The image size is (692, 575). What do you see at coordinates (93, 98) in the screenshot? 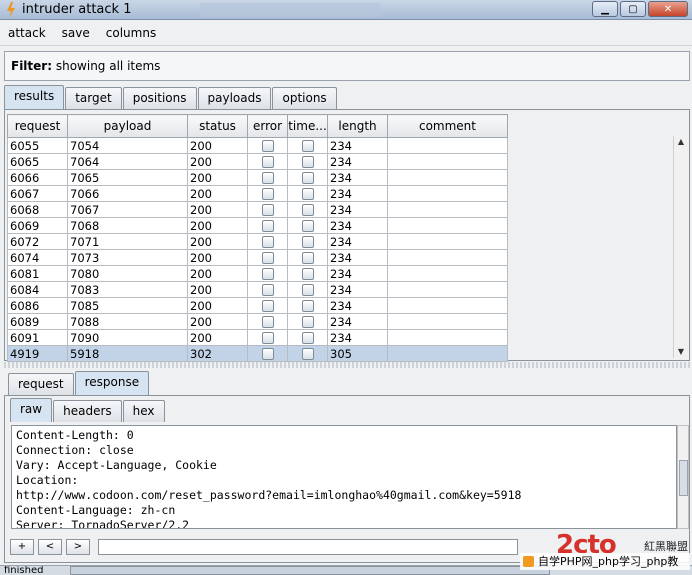
I see `tab-target: target` at bounding box center [93, 98].